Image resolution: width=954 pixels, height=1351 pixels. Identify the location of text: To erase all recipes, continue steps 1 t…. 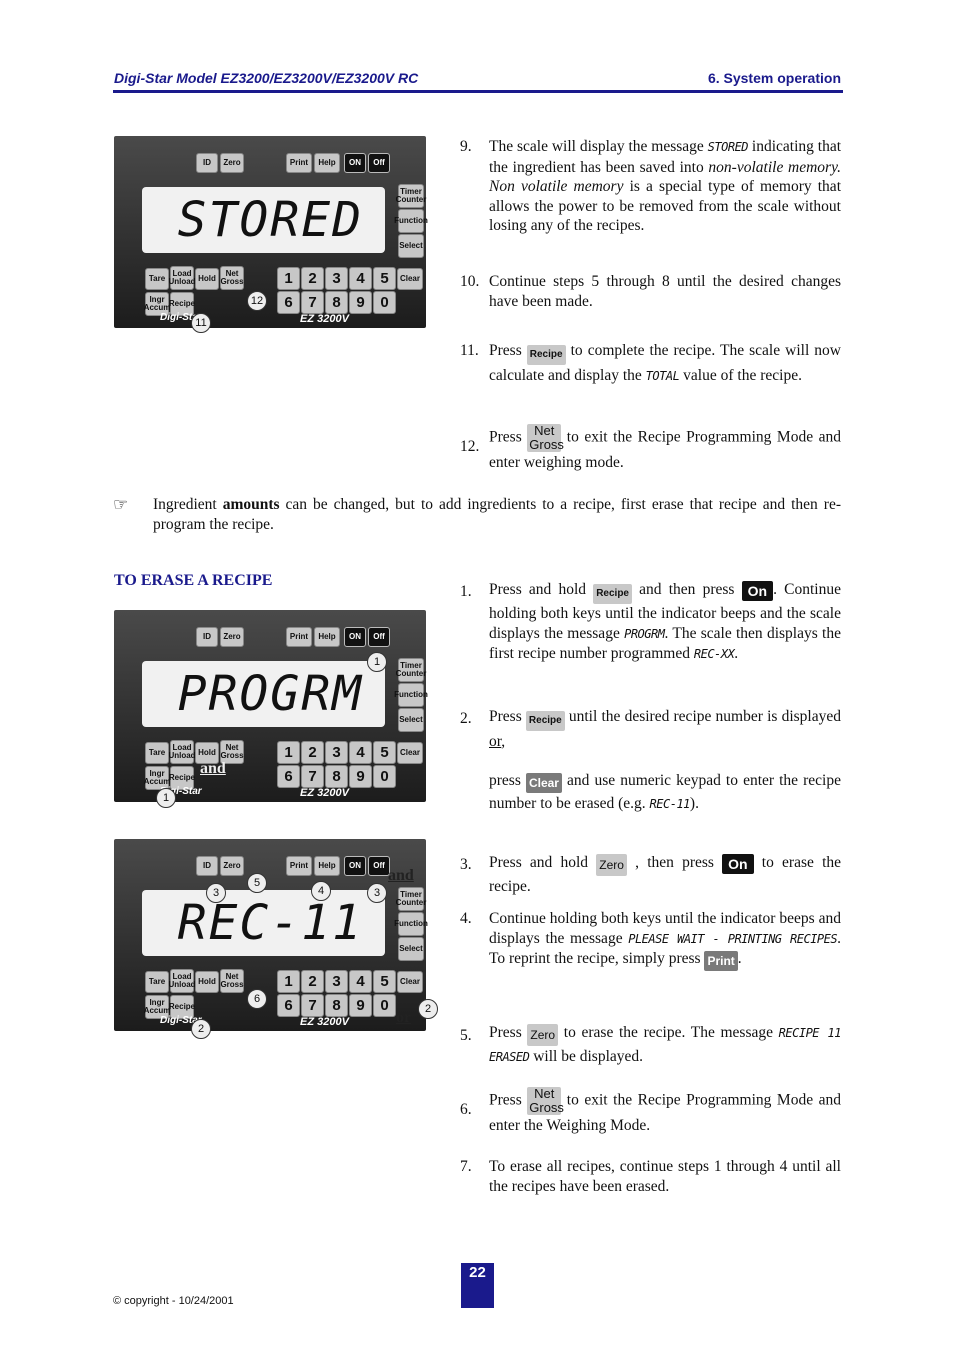
(665, 1176).